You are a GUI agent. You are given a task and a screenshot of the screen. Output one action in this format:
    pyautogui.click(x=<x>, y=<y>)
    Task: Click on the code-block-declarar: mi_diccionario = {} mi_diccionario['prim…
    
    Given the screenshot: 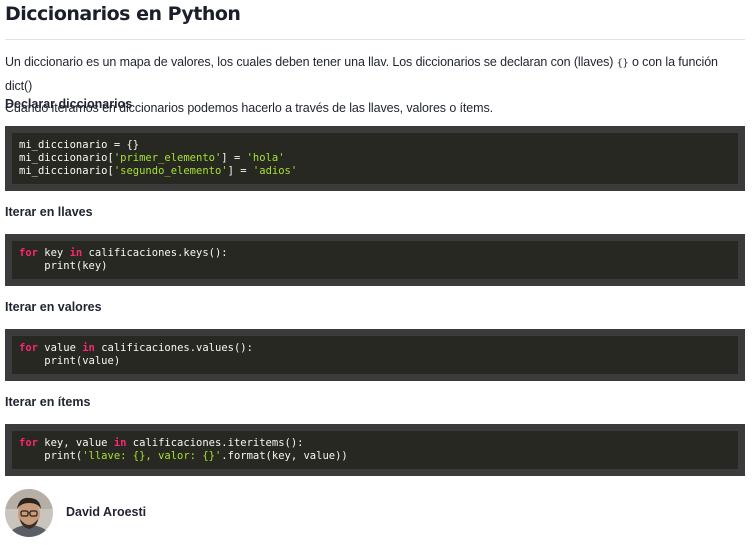 What is the action you would take?
    pyautogui.click(x=375, y=158)
    